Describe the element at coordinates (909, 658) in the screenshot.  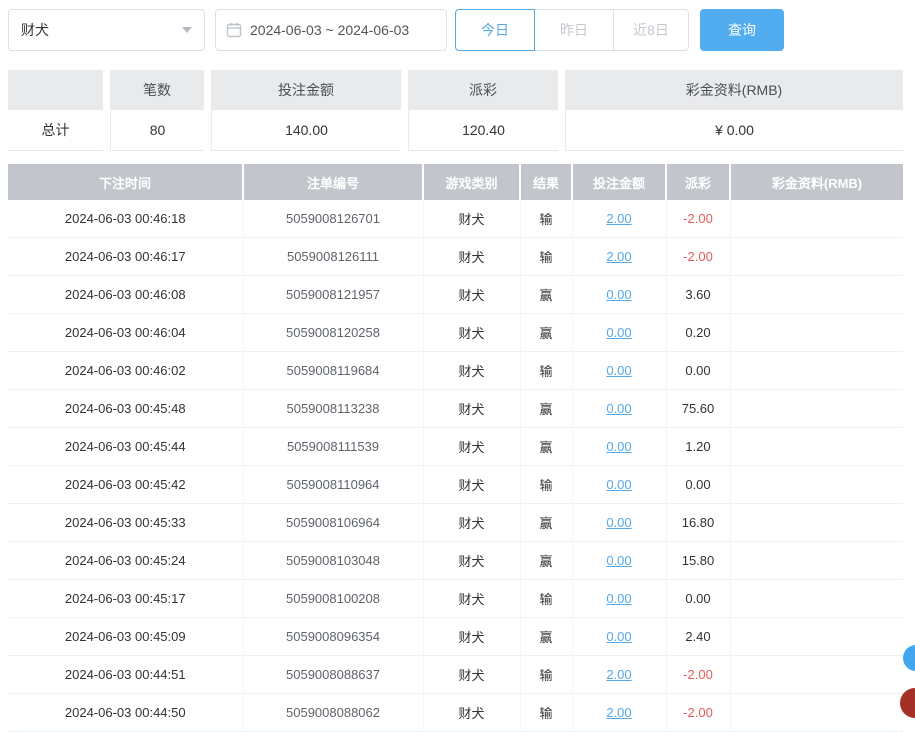
I see `floating-button-blue` at that location.